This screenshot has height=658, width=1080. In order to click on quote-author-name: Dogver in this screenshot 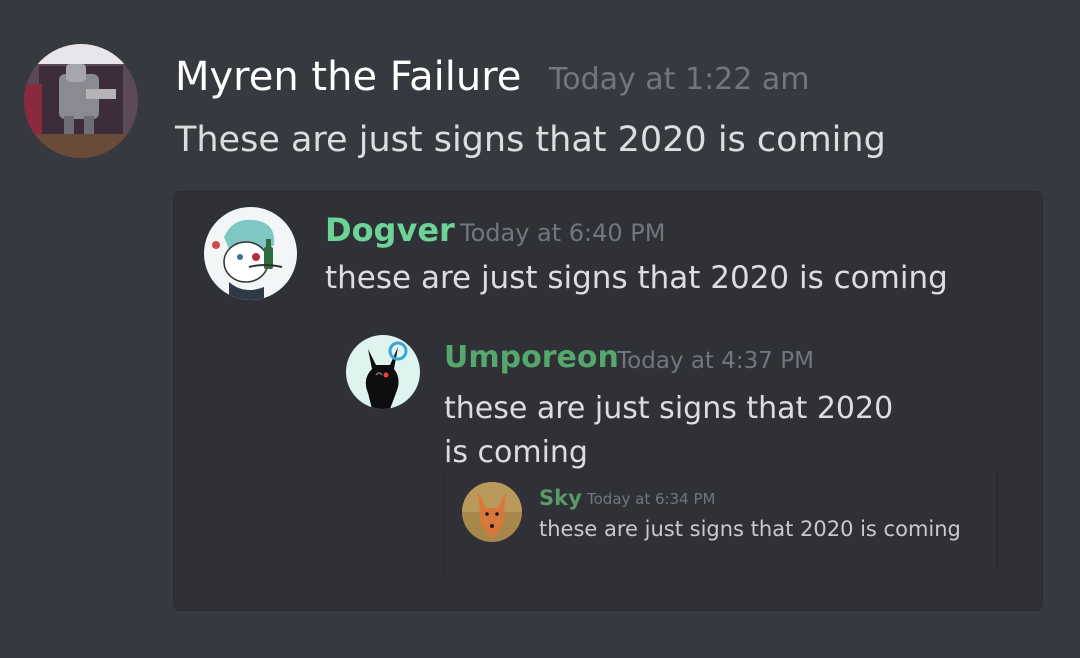, I will do `click(390, 230)`.